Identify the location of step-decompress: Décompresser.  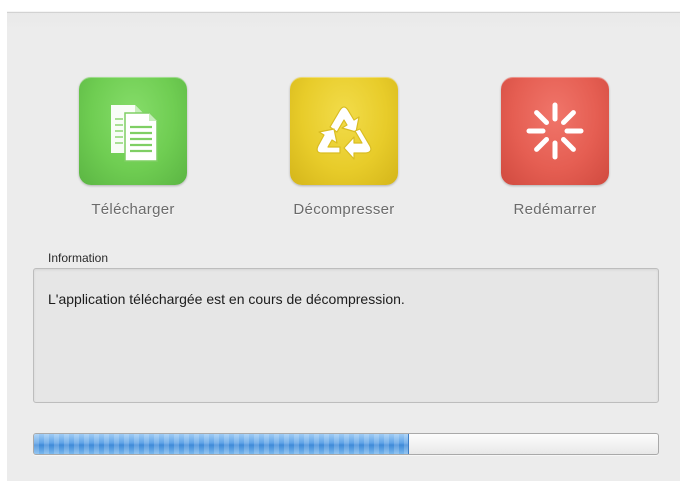
(344, 147).